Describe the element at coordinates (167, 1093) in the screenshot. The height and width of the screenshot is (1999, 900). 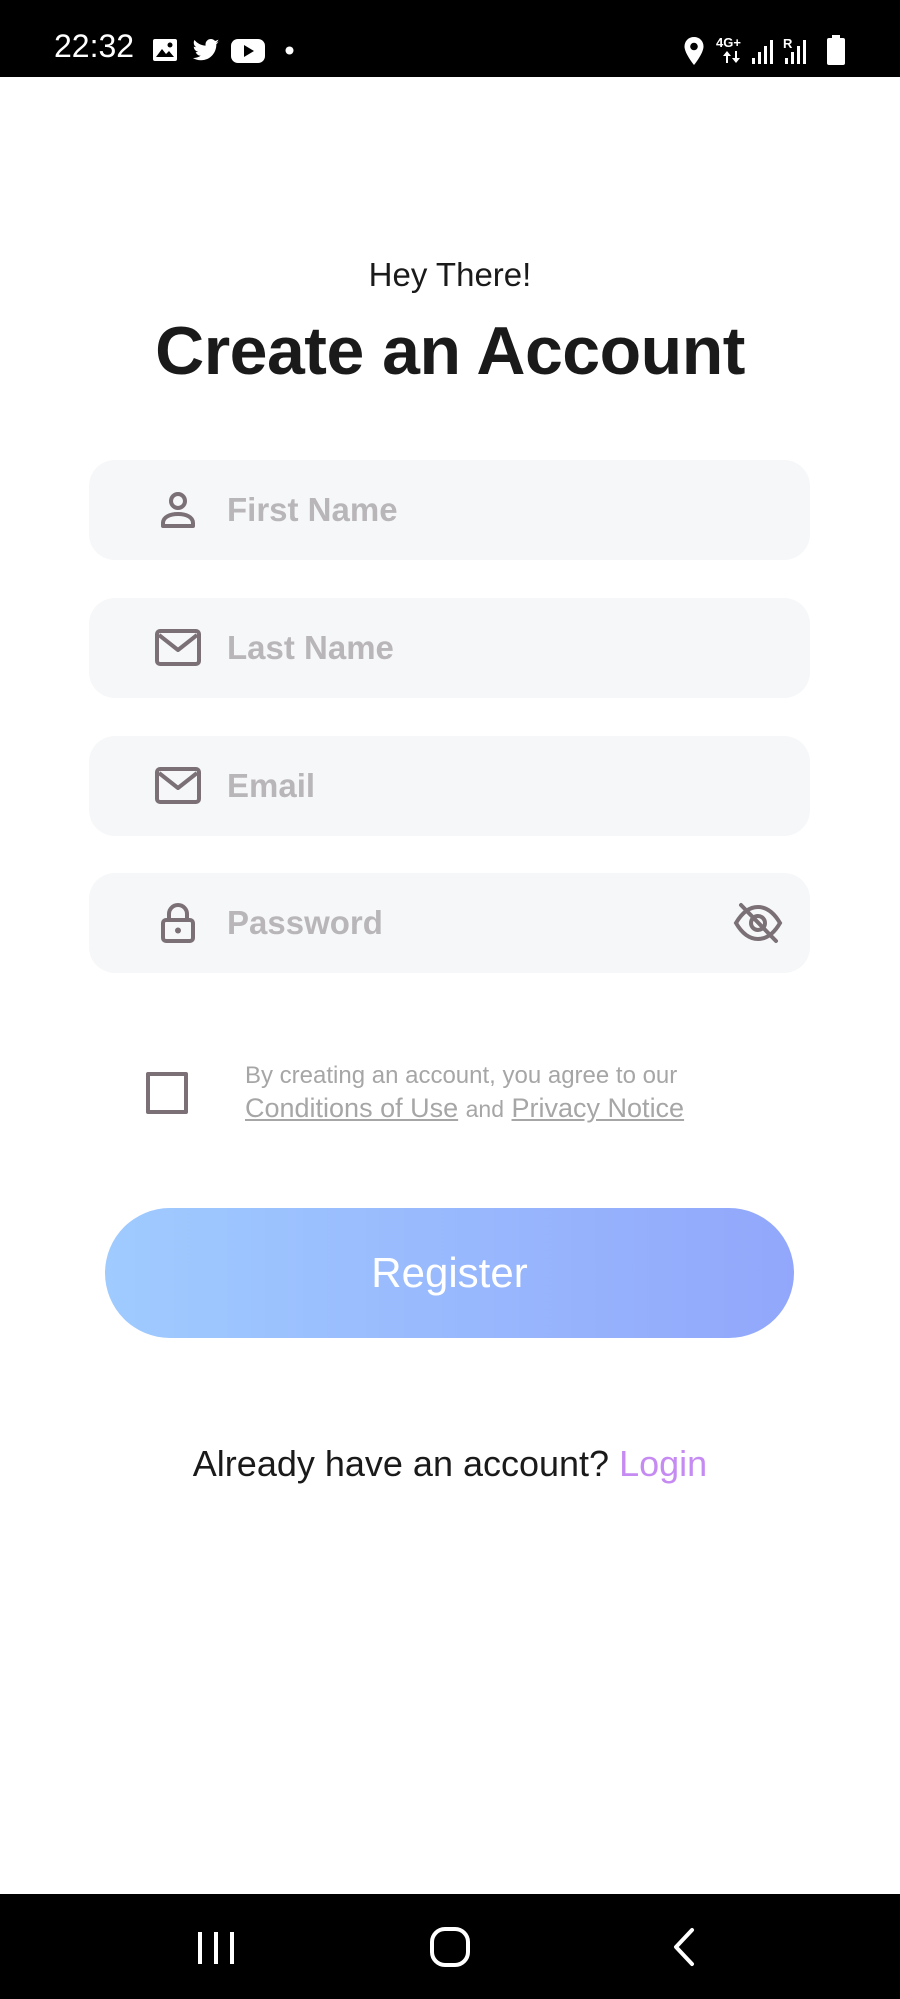
I see `terms-checkbox` at that location.